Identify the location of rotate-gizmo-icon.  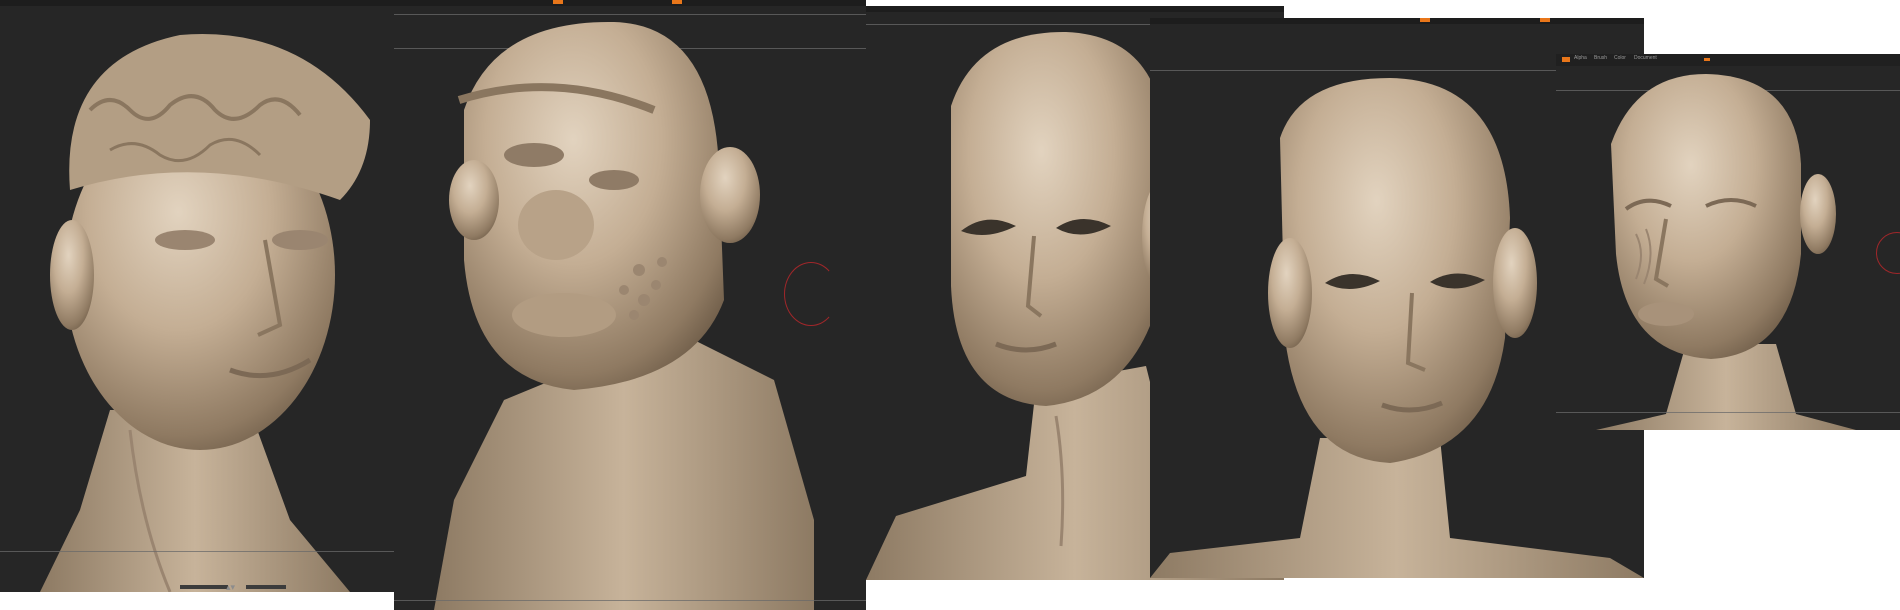
(811, 294).